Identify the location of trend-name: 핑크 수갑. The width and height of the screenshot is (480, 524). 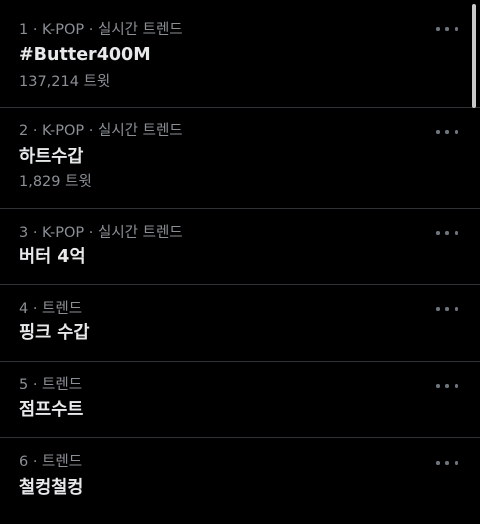
(54, 333).